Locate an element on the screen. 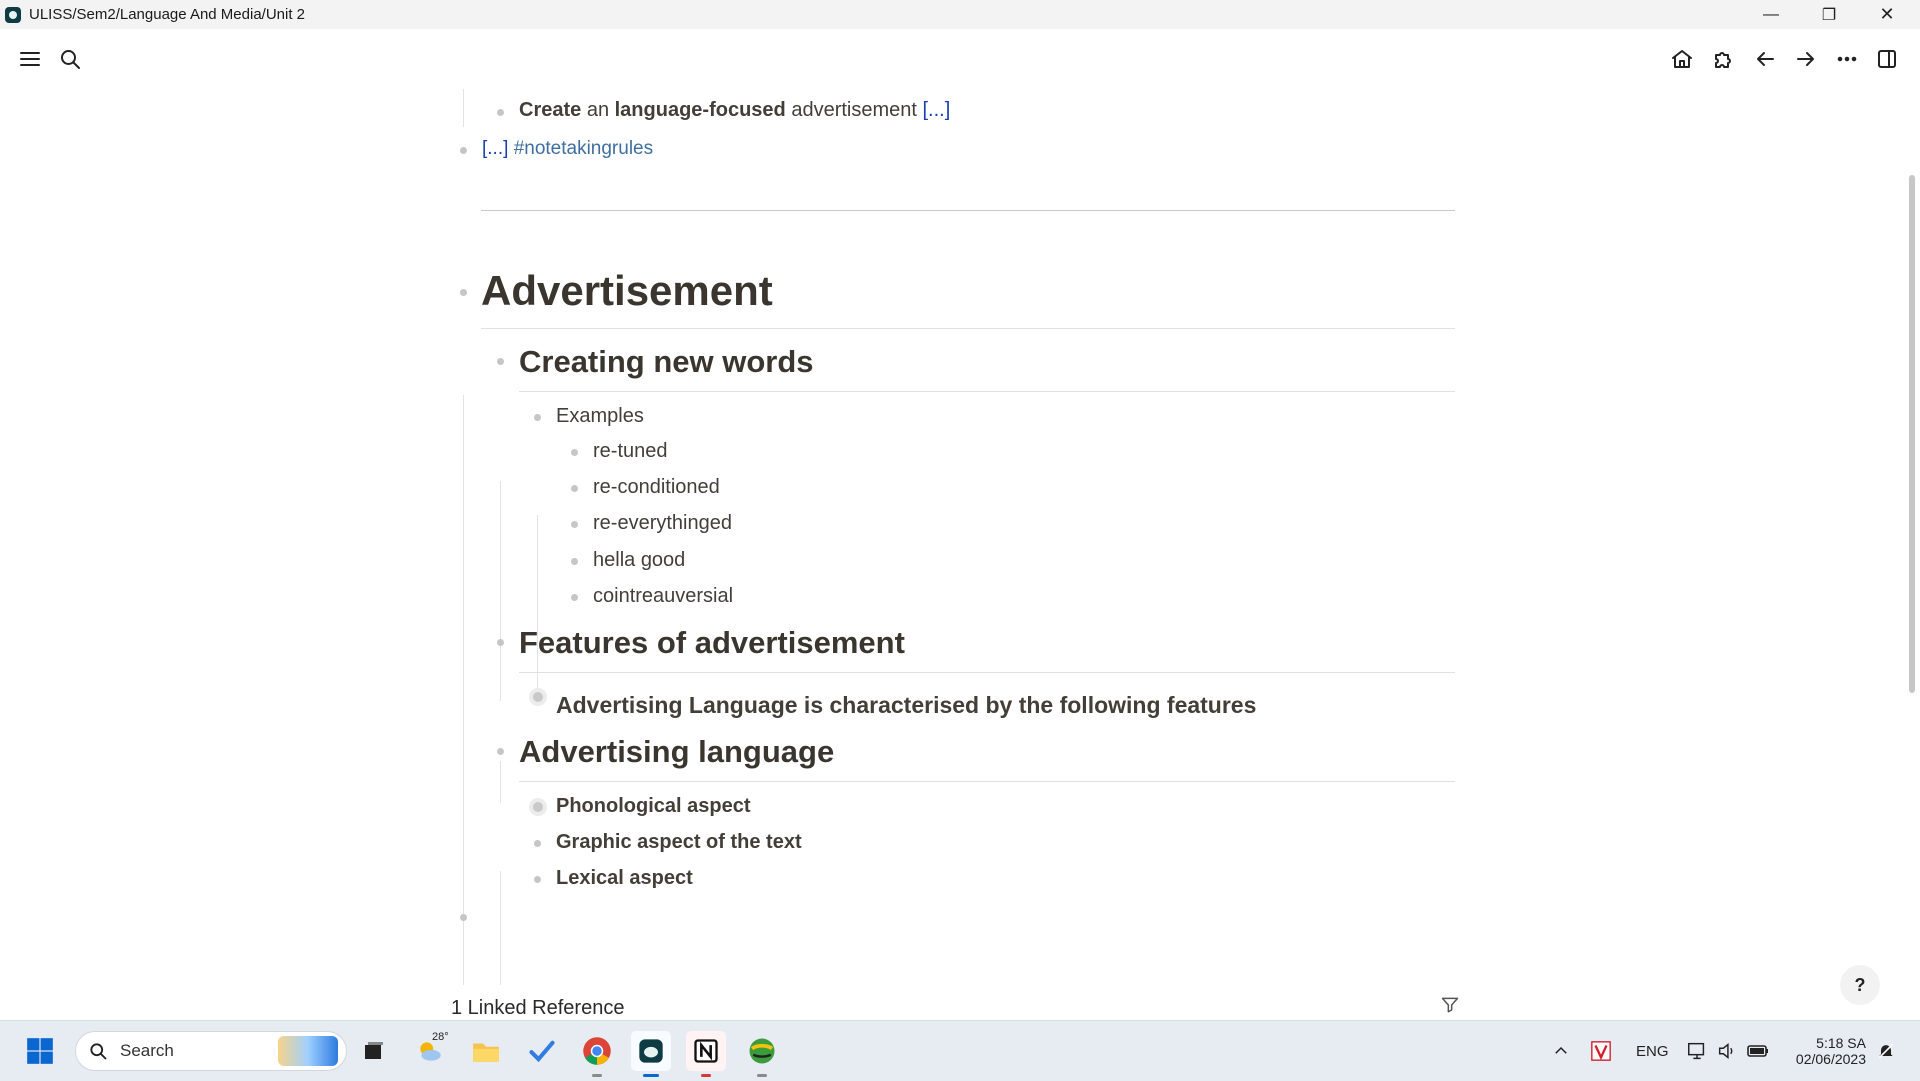 Image resolution: width=1920 pixels, height=1081 pixels. help-button: ? is located at coordinates (1860, 985).